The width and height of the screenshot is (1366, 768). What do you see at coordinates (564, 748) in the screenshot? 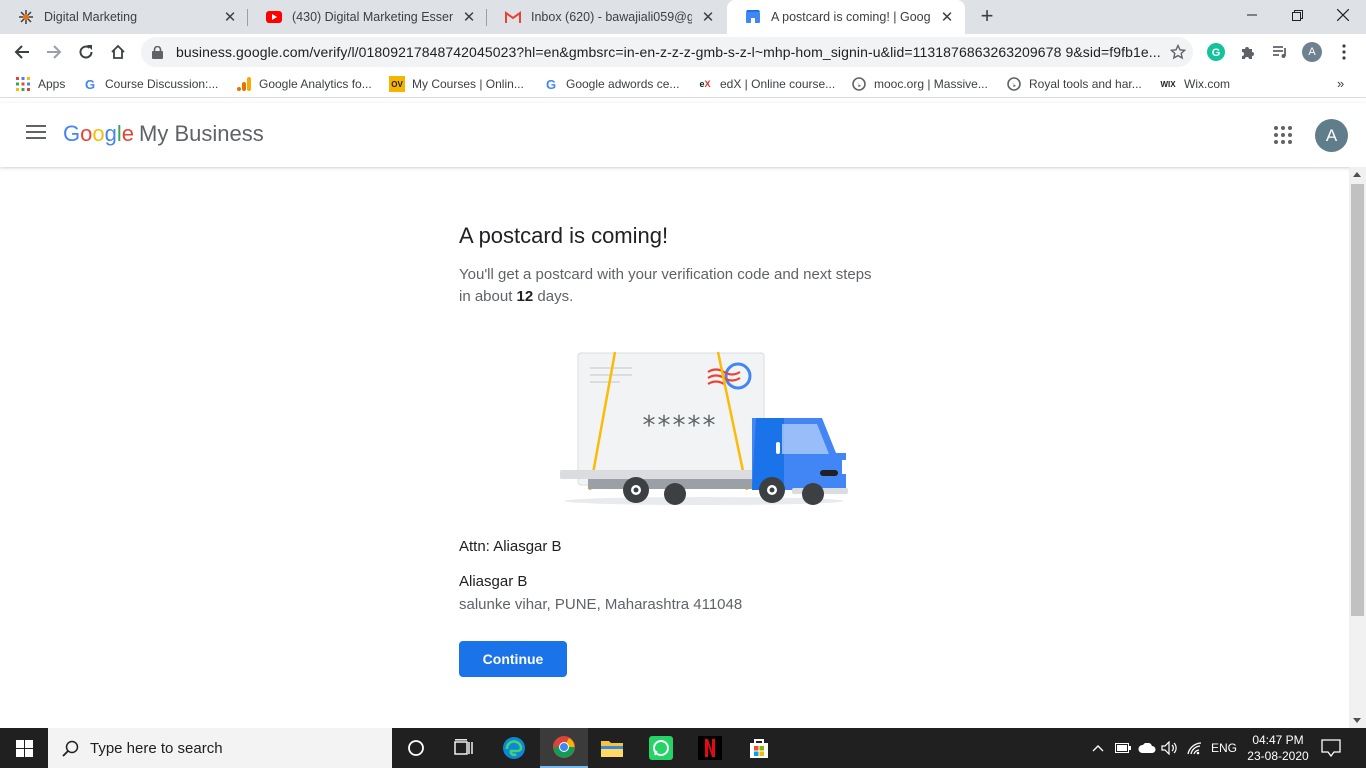
I see `chrome-taskbar-icon` at bounding box center [564, 748].